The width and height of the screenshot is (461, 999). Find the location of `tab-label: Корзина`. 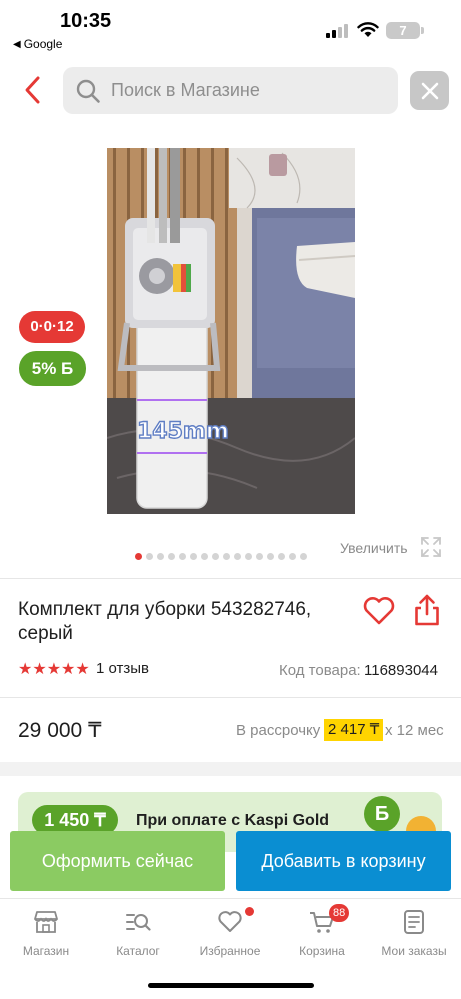

tab-label: Корзина is located at coordinates (322, 951).